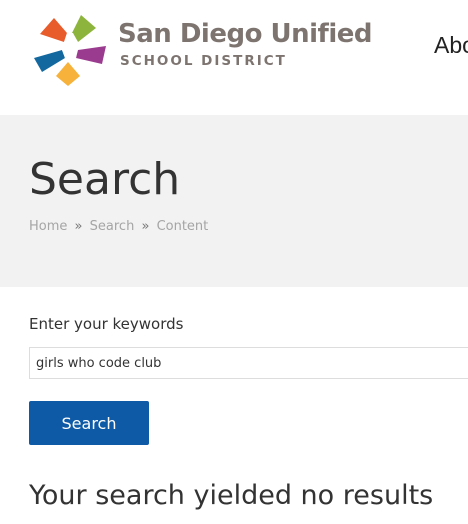 The image size is (468, 524). Describe the element at coordinates (182, 226) in the screenshot. I see `breadcrumb-current: Content` at that location.